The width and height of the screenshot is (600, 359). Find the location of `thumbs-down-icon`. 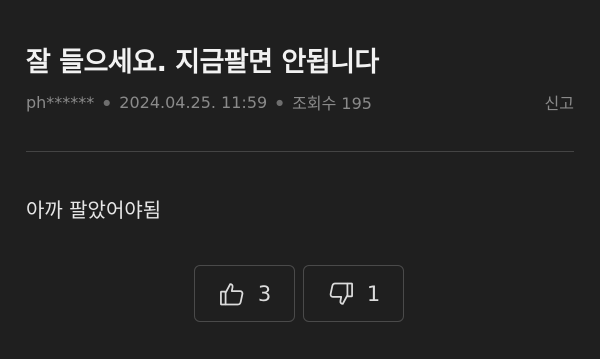

thumbs-down-icon is located at coordinates (341, 294).